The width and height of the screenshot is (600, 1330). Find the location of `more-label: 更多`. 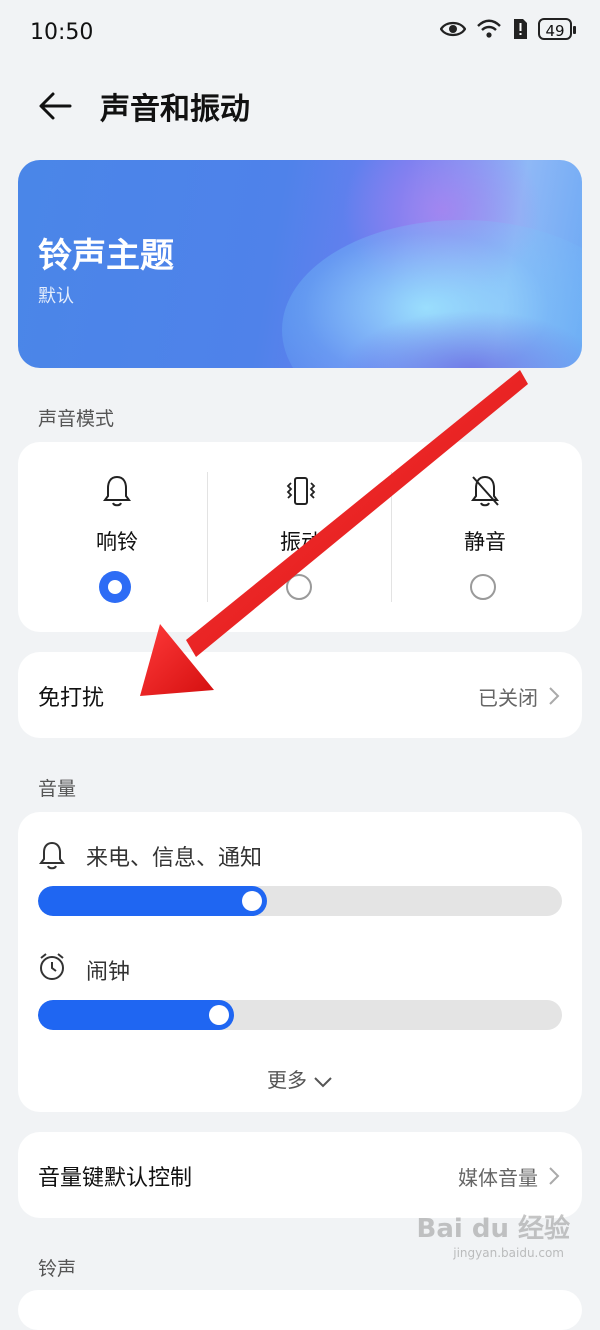

more-label: 更多 is located at coordinates (287, 1080).